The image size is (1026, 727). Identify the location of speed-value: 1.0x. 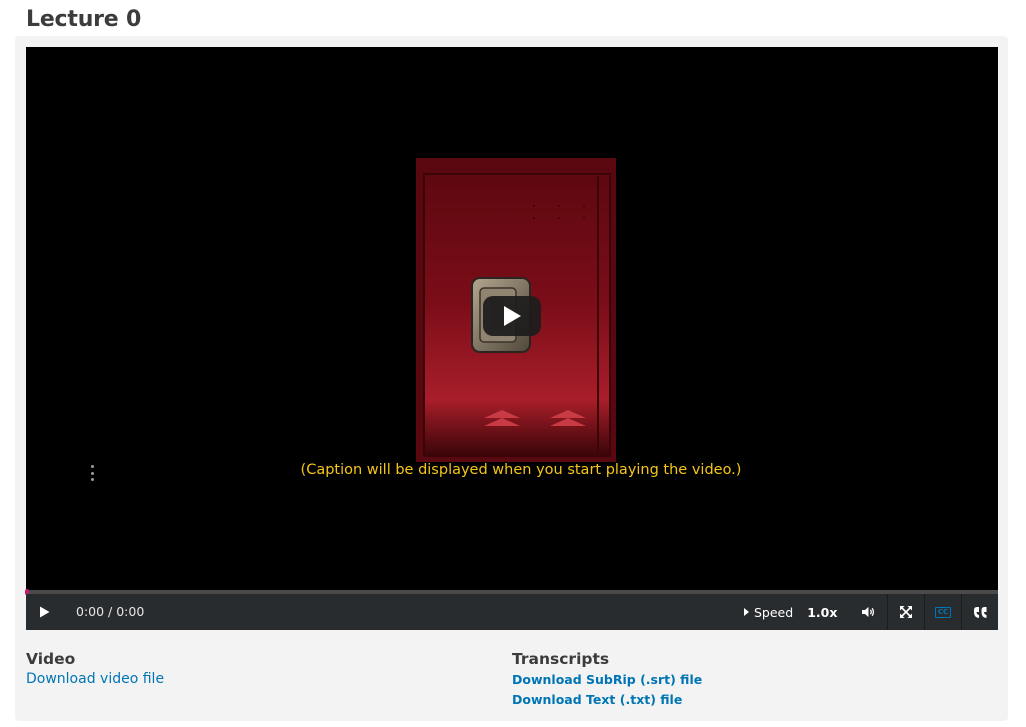
(822, 612).